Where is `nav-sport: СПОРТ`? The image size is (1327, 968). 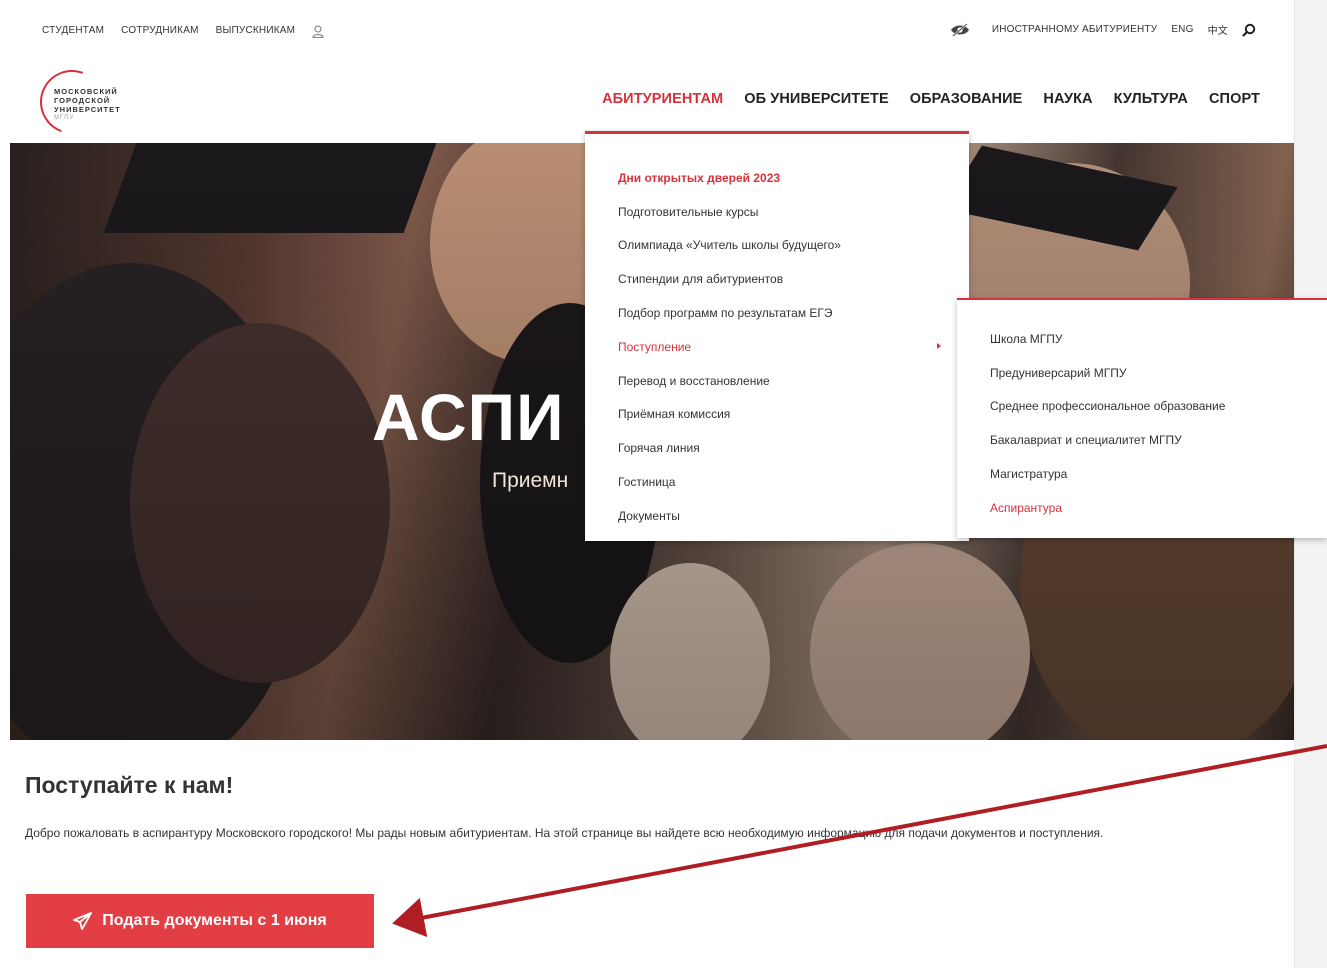 nav-sport: СПОРТ is located at coordinates (1234, 99).